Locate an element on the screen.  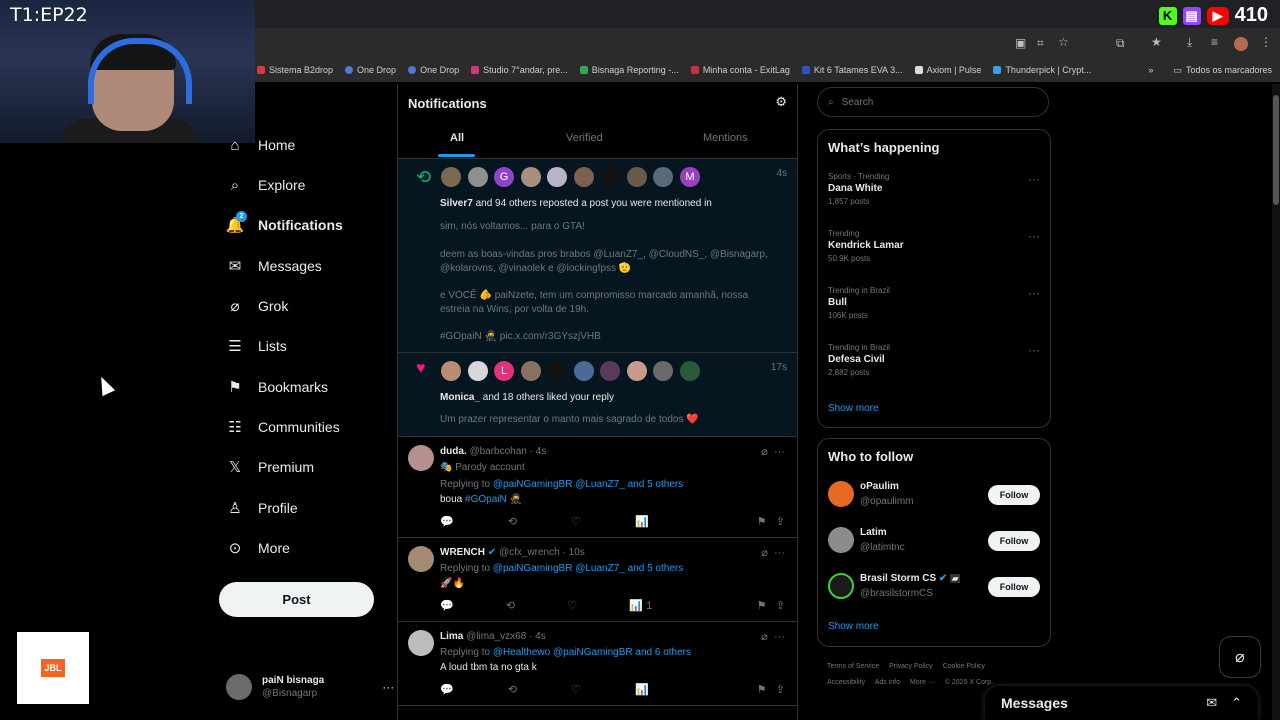
notification-user: Silver7 is located at coordinates (456, 203).